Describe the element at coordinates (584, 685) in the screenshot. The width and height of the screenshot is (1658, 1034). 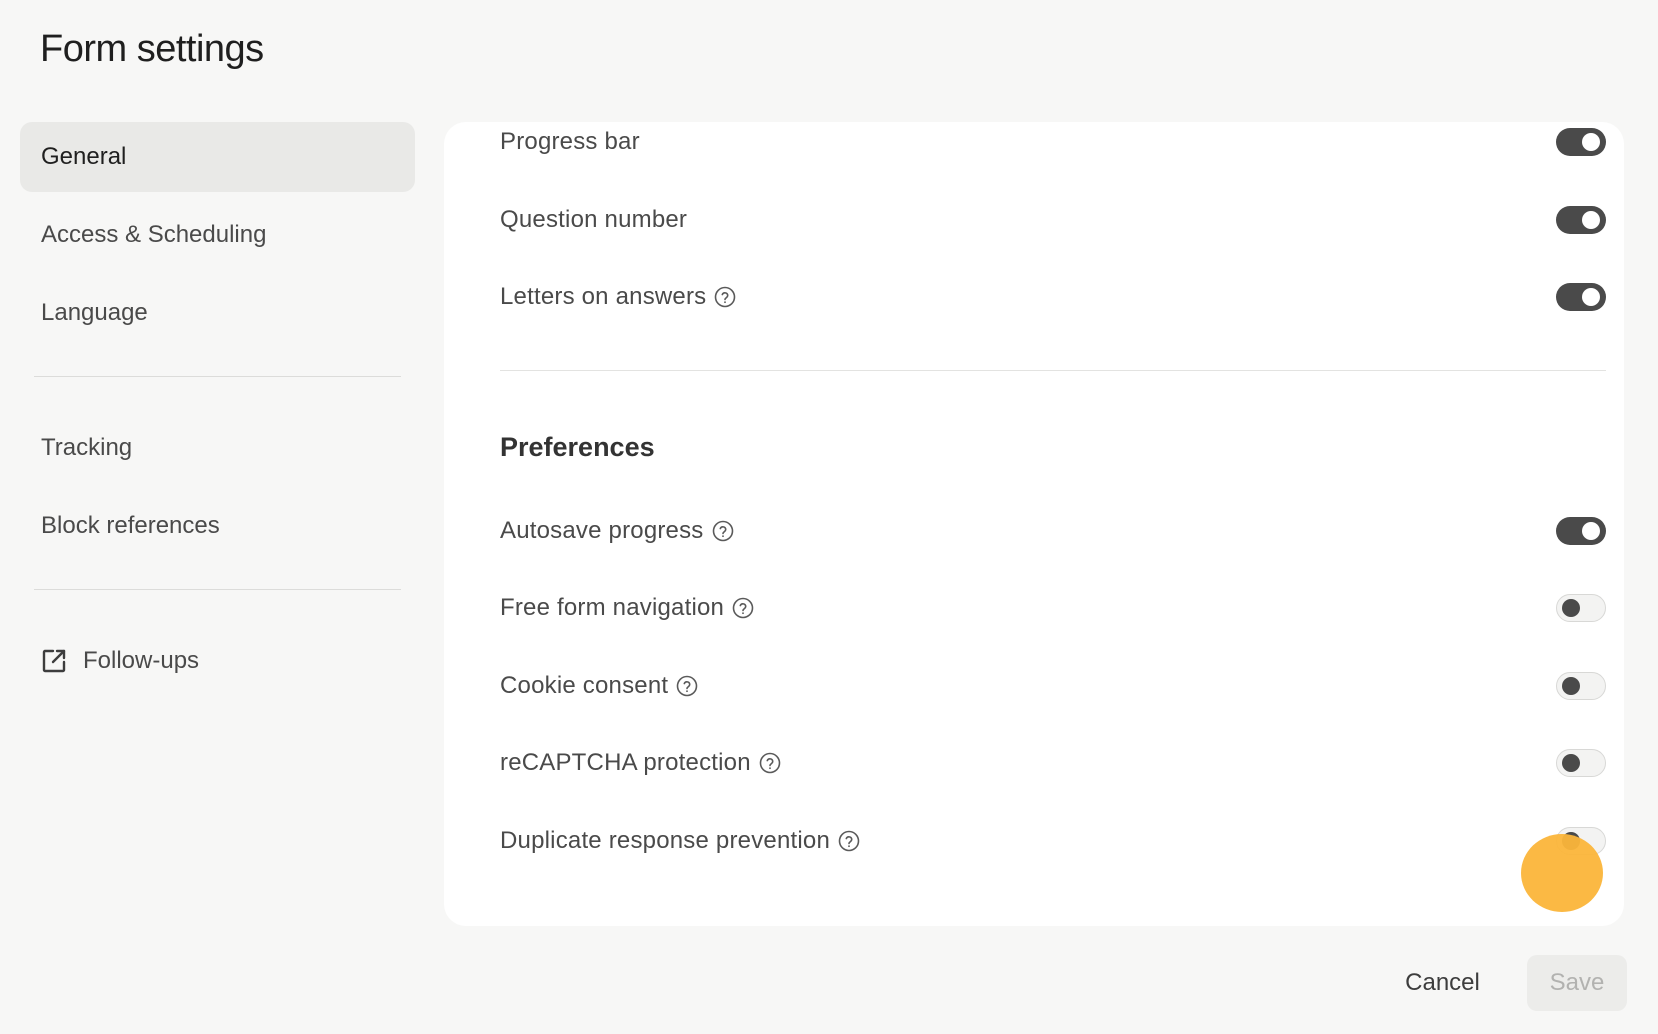
I see `setting-label: Cookie consent` at that location.